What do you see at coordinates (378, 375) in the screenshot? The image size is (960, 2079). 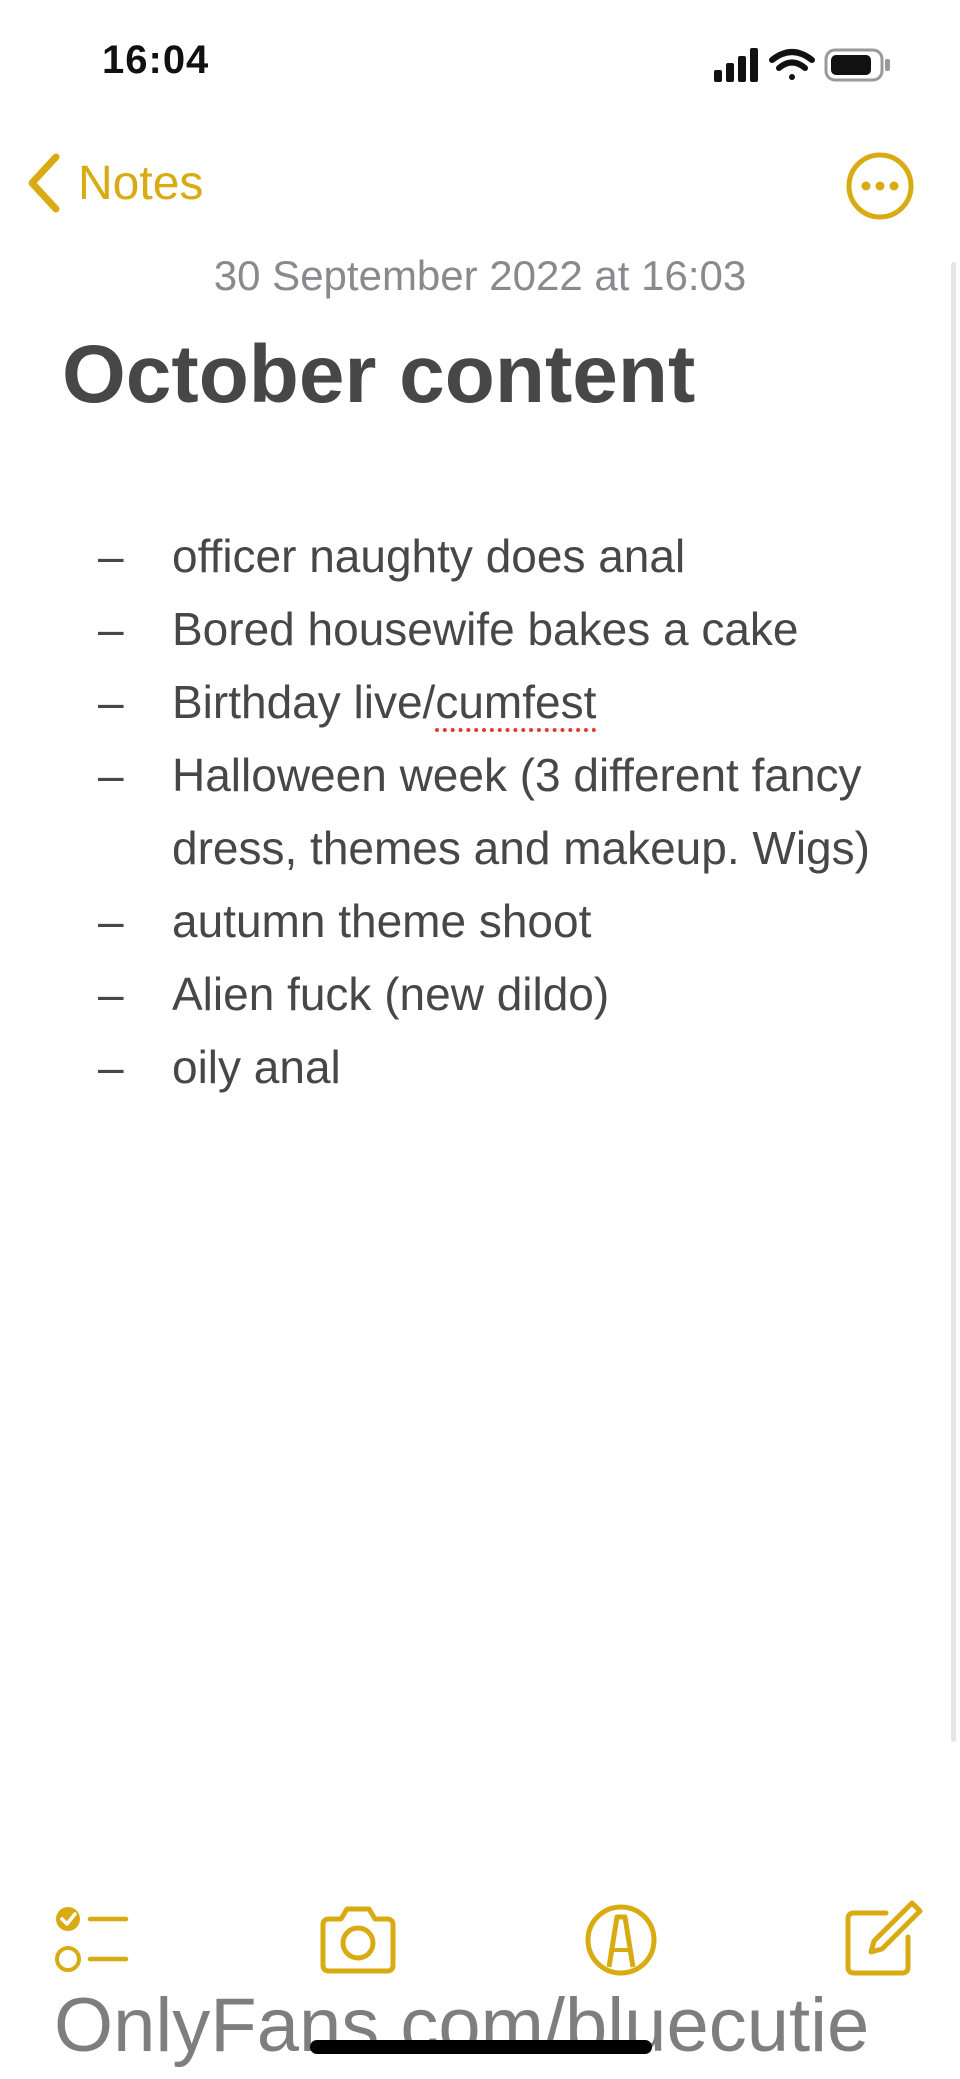 I see `note-title: October content` at bounding box center [378, 375].